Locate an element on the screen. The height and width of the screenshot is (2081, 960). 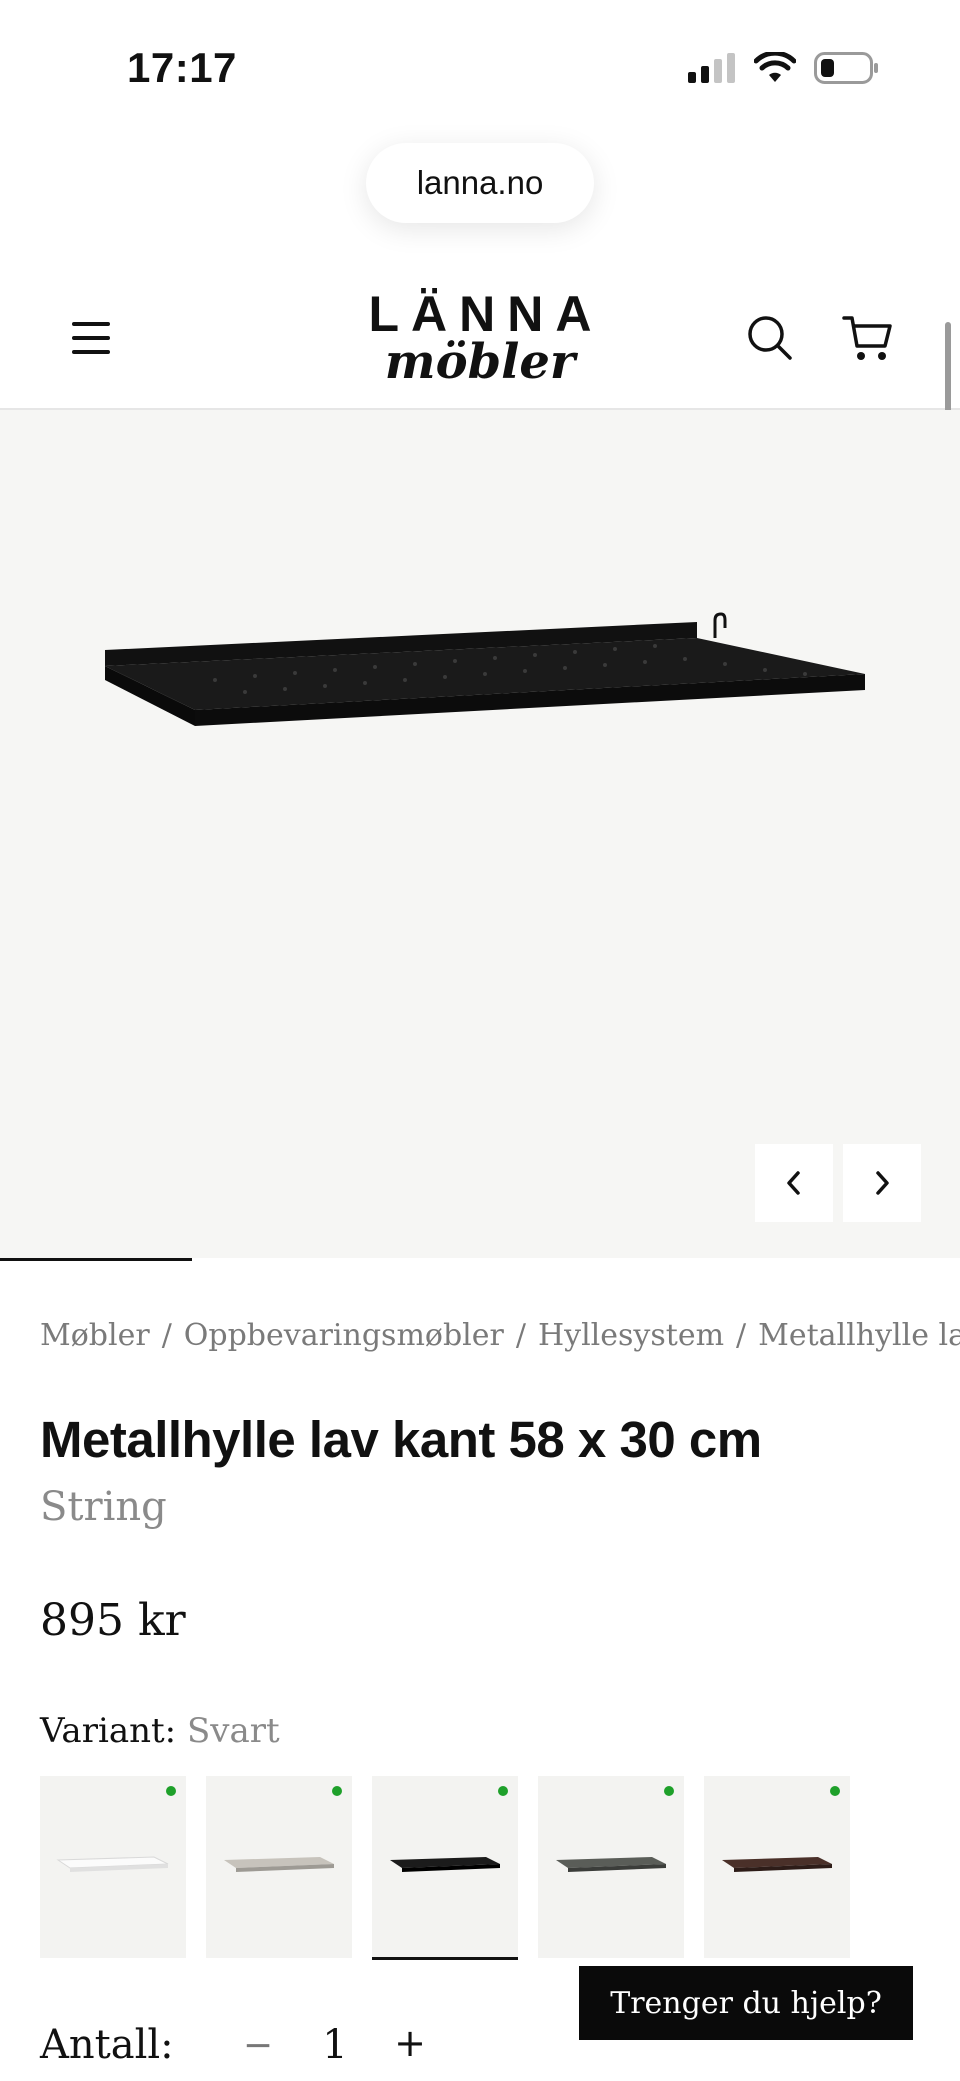
cart-button is located at coordinates (868, 338).